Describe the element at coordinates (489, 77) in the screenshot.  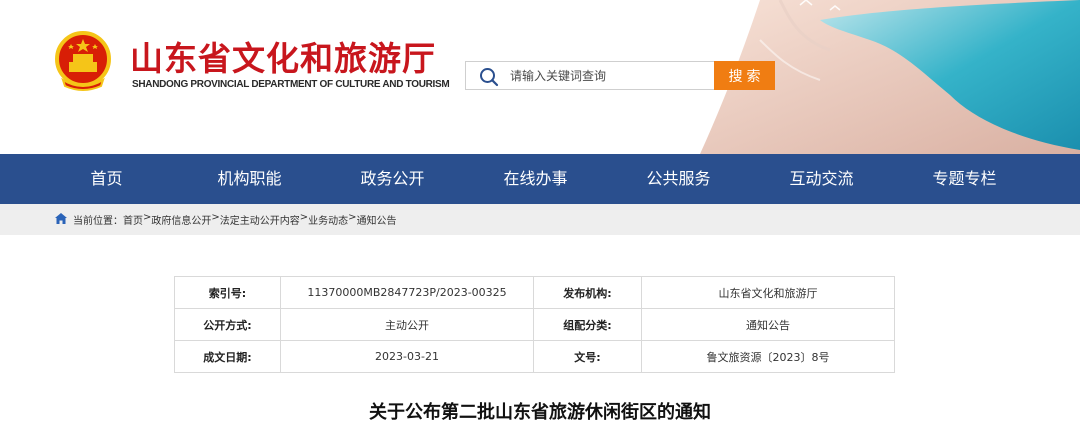
I see `search-icon` at that location.